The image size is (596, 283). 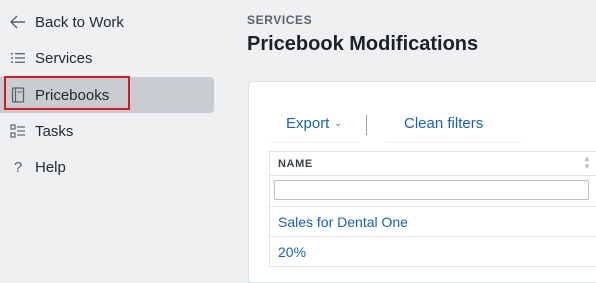 What do you see at coordinates (64, 58) in the screenshot?
I see `sidebar-item-label: Services` at bounding box center [64, 58].